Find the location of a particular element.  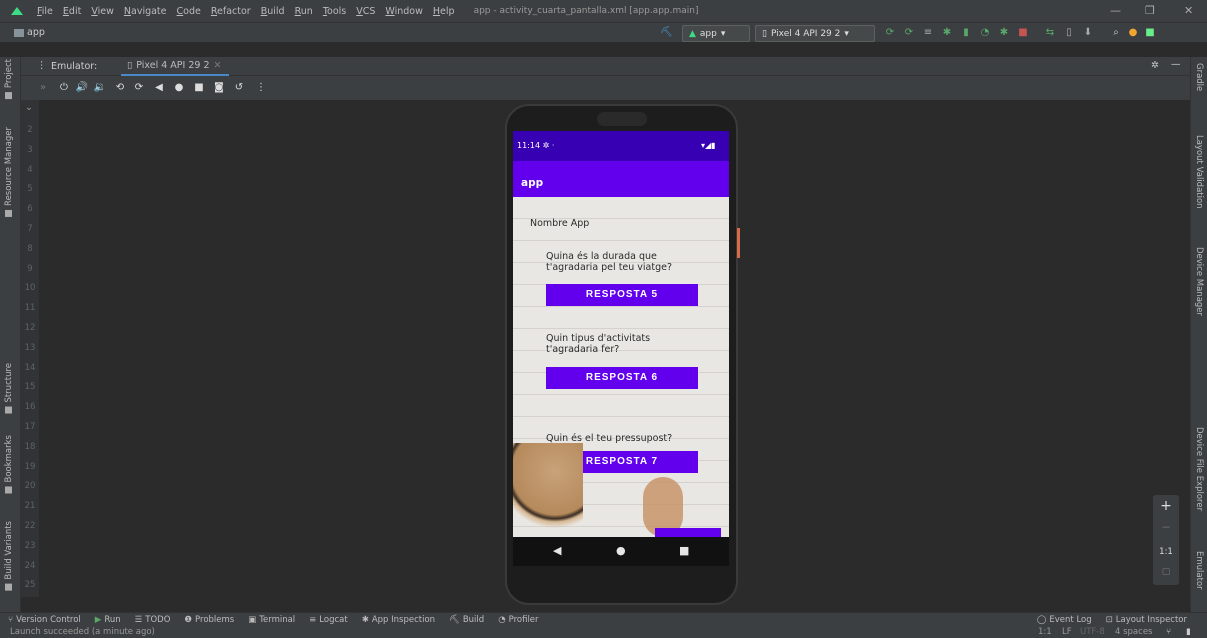

restore-icon: ❐ is located at coordinates (1150, 10).